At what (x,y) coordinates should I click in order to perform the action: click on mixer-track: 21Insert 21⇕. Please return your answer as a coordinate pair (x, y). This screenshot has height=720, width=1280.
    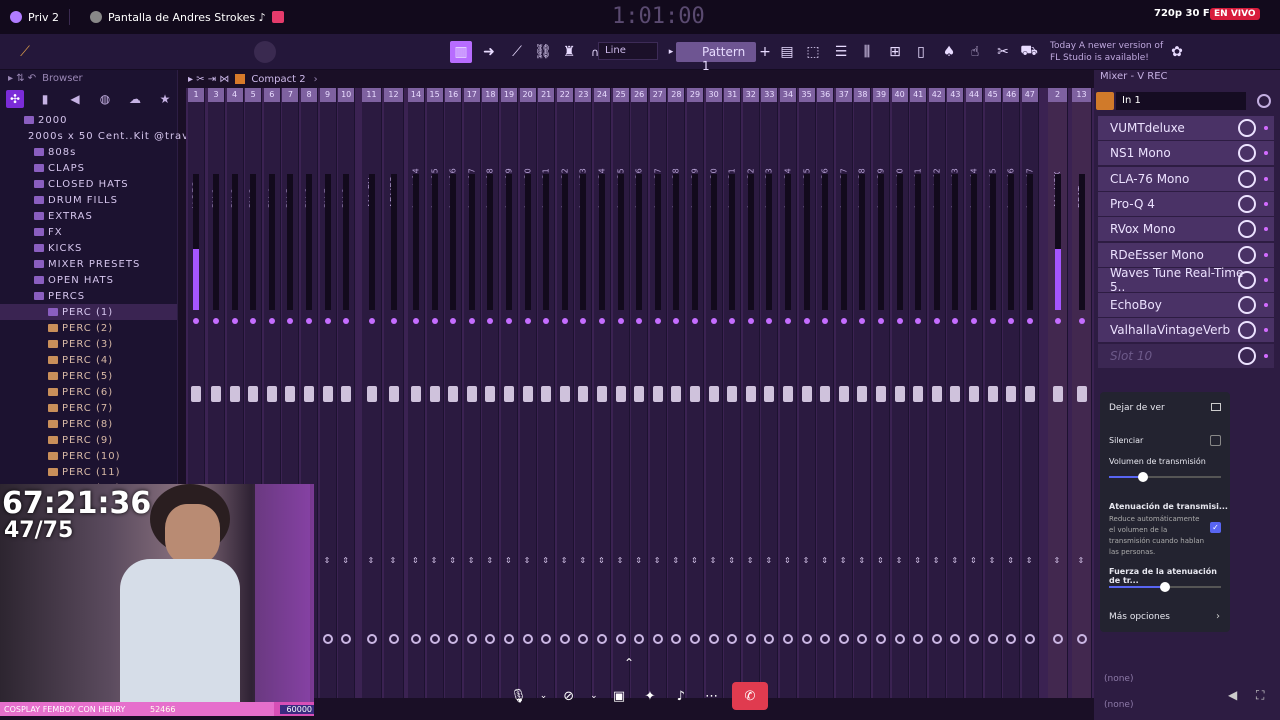
    Looking at the image, I should click on (547, 393).